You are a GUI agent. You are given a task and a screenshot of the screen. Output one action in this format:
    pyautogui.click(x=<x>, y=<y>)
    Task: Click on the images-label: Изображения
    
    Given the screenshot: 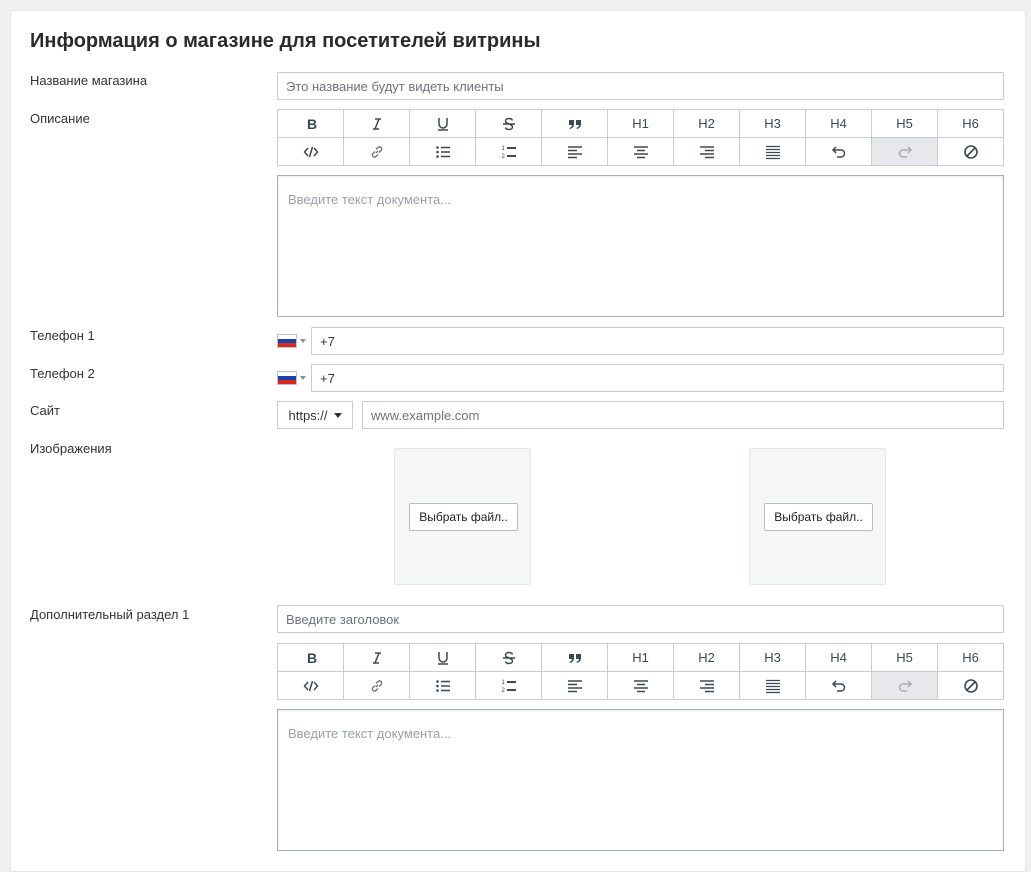 What is the action you would take?
    pyautogui.click(x=71, y=448)
    